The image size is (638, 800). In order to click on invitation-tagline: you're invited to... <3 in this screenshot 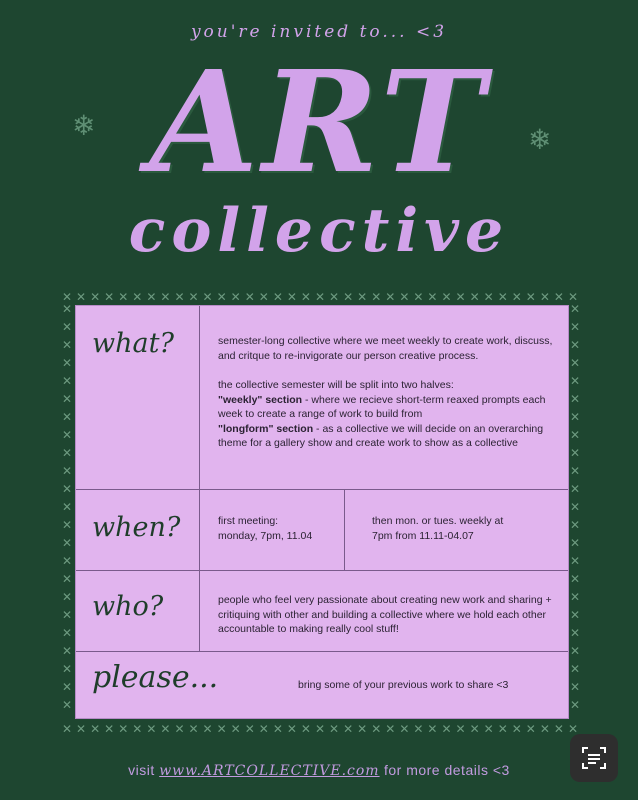, I will do `click(319, 32)`.